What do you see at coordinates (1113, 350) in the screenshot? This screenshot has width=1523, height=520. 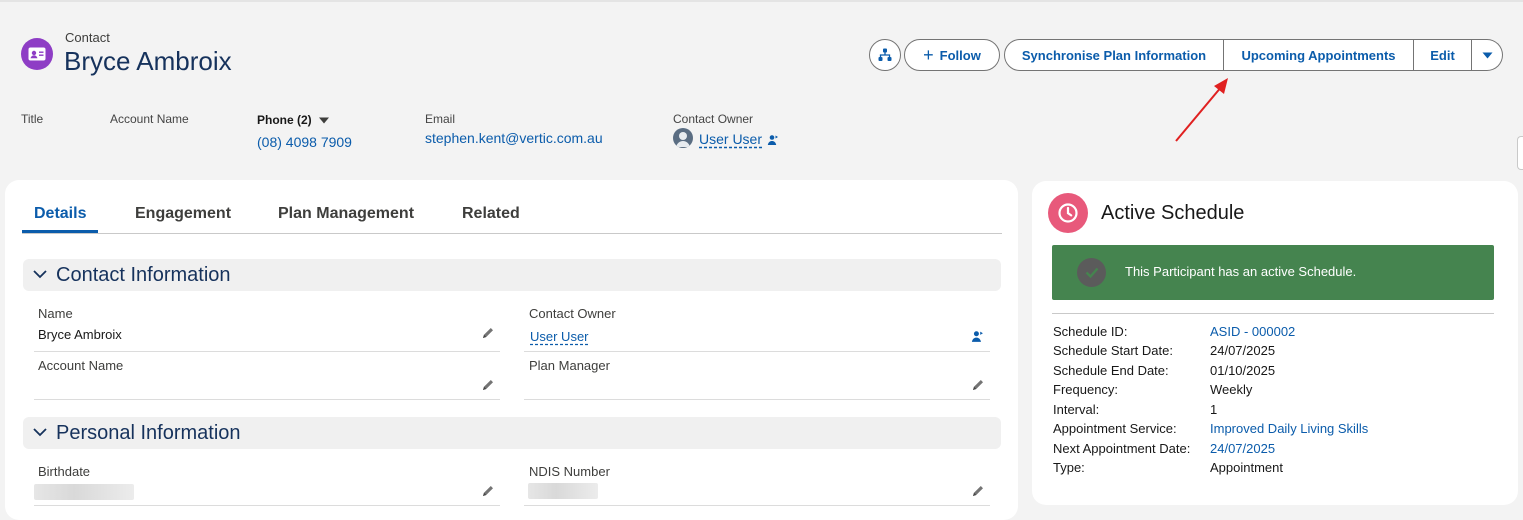 I see `schedule-start-label: Schedule Start Date:` at bounding box center [1113, 350].